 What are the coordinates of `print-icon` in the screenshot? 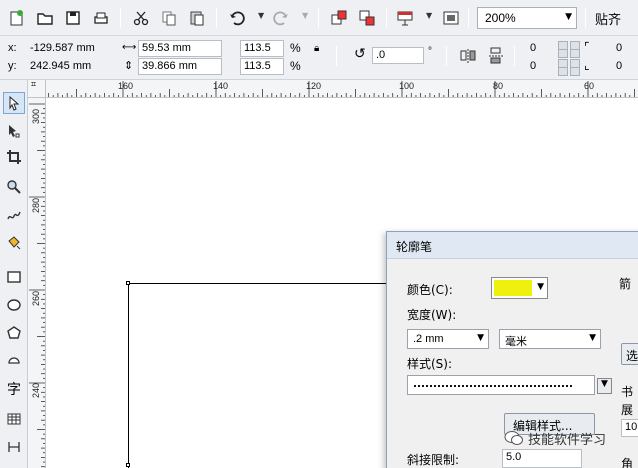 It's located at (101, 18).